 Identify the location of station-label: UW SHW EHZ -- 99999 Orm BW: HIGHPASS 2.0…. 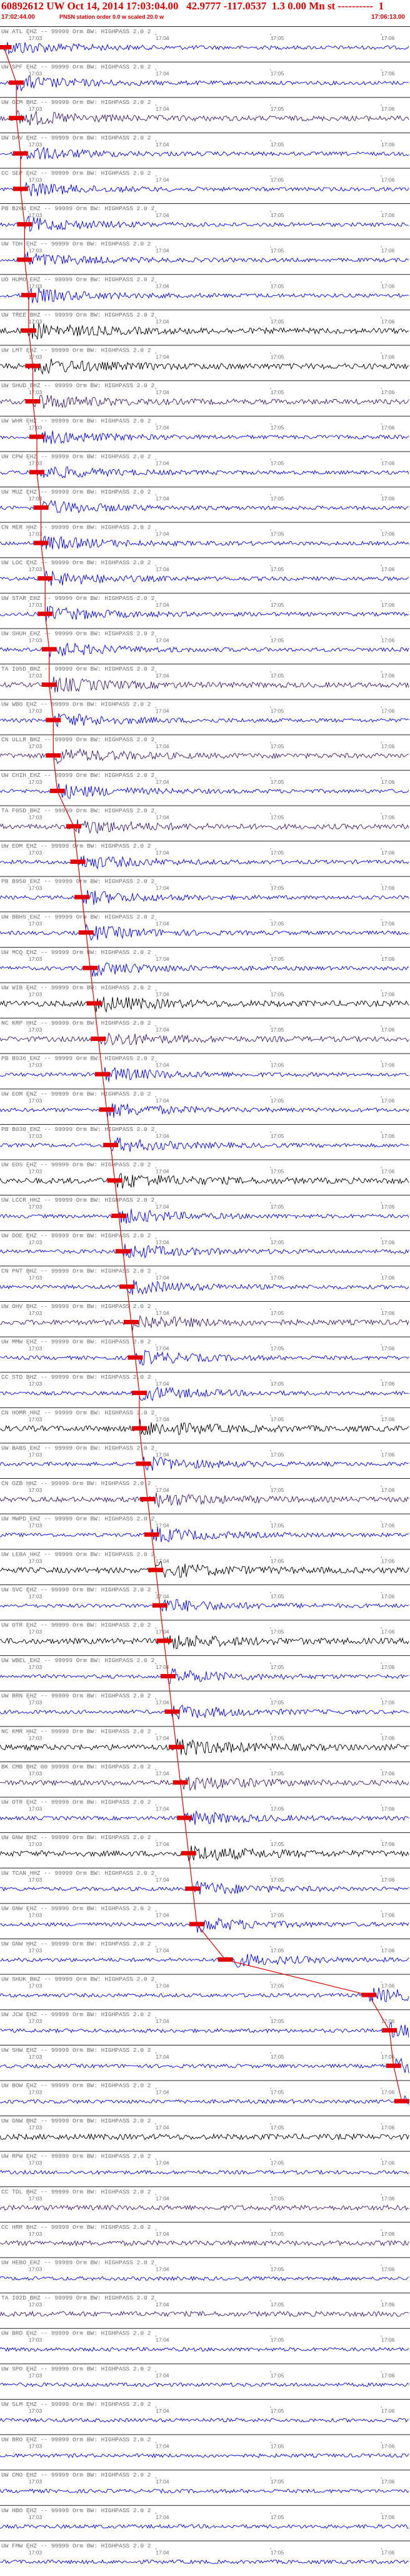
(76, 2050).